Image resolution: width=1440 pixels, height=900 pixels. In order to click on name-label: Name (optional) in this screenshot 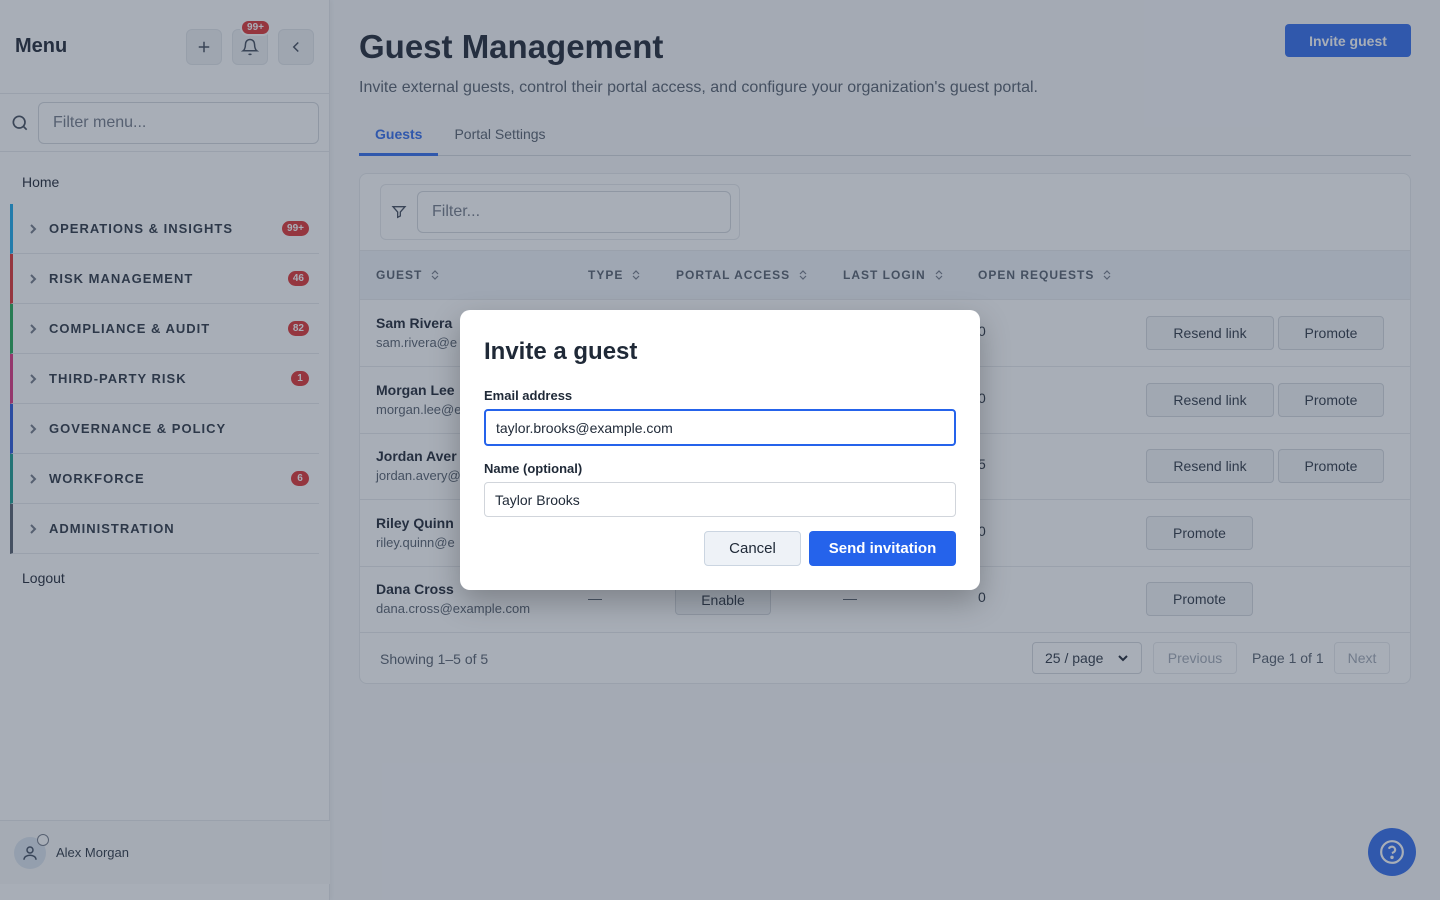, I will do `click(533, 468)`.